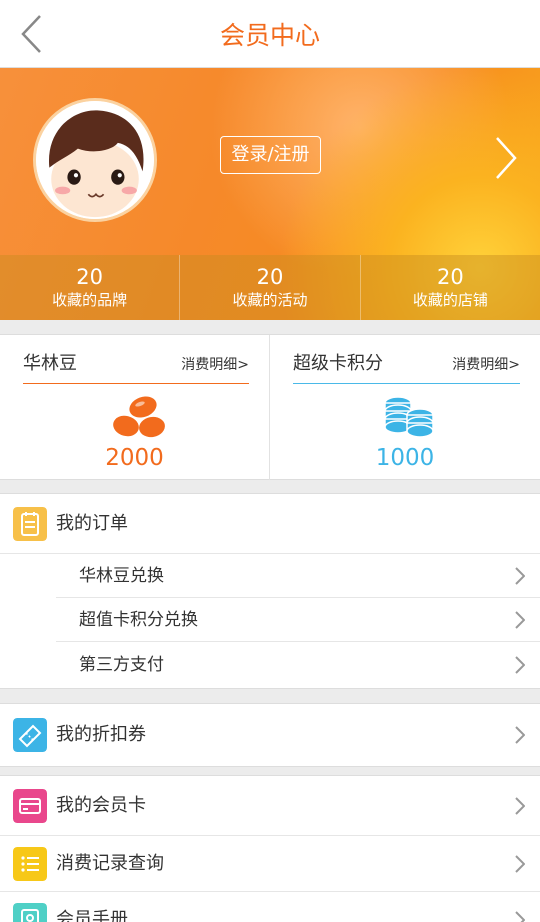  I want to click on cartoon-avatar-icon, so click(95, 160).